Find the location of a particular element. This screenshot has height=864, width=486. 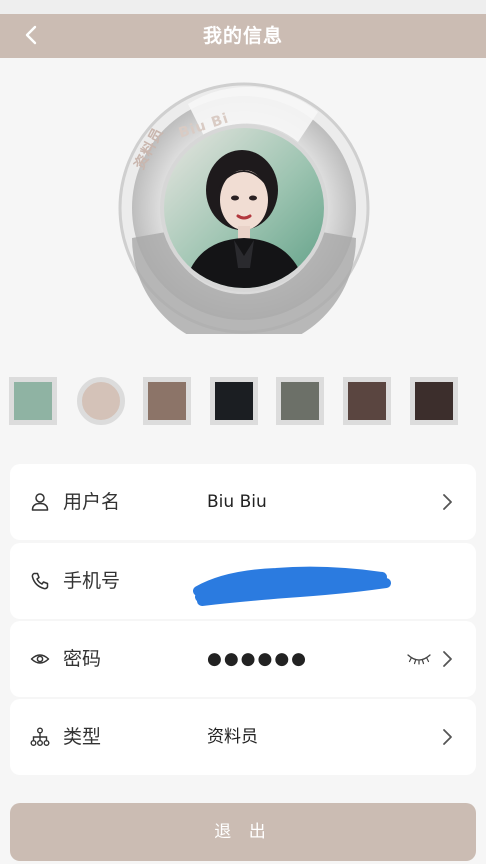

password-value: ●●●●●● is located at coordinates (258, 659).